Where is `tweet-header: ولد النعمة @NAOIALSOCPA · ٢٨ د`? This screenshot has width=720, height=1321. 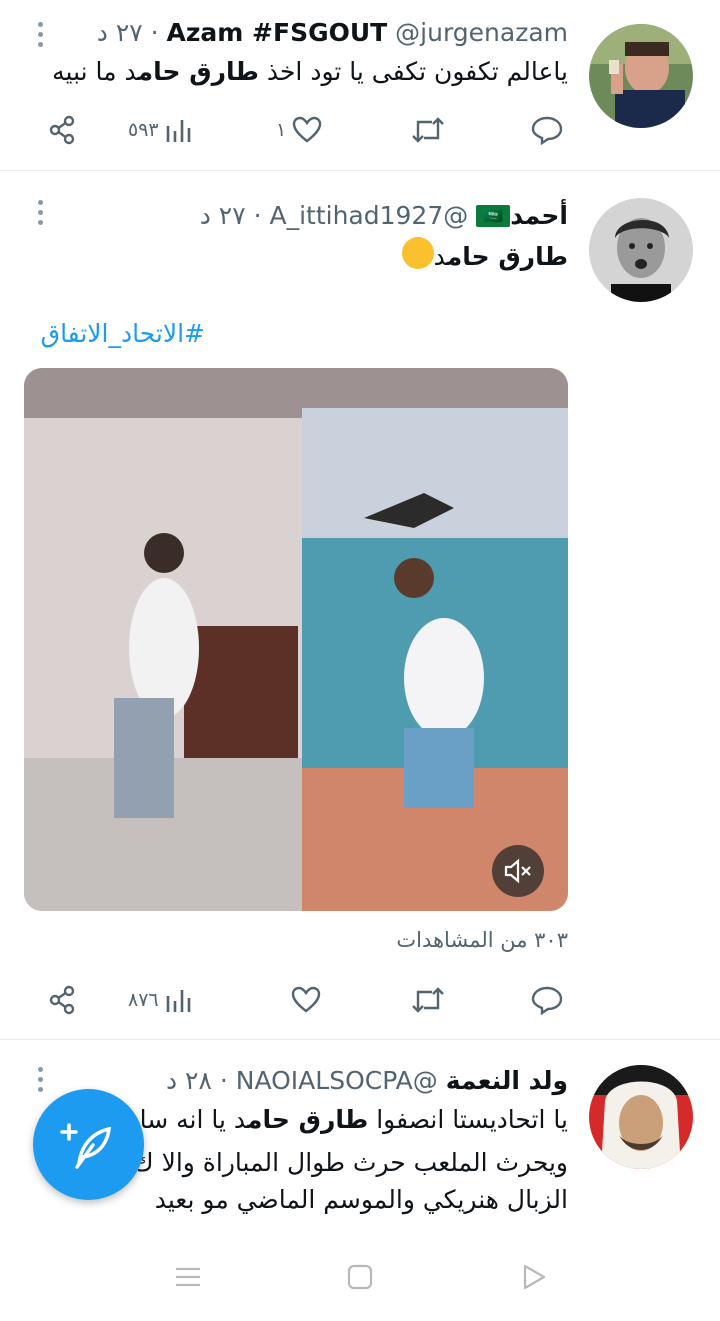
tweet-header: ولد النعمة @NAOIALSOCPA · ٢٨ د is located at coordinates (367, 1081).